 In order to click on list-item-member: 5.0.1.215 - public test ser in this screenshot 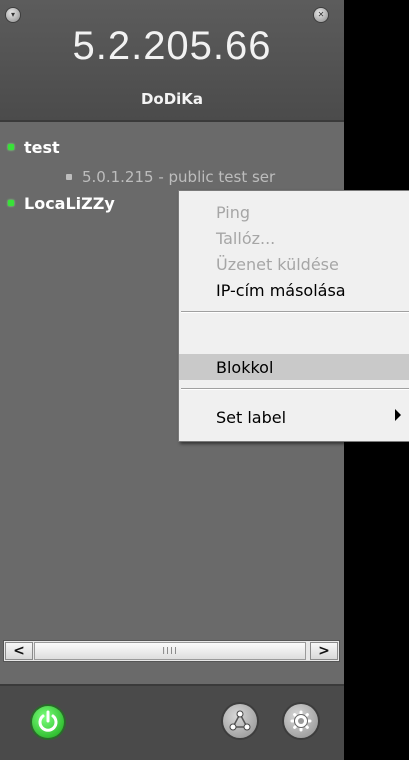, I will do `click(137, 177)`.